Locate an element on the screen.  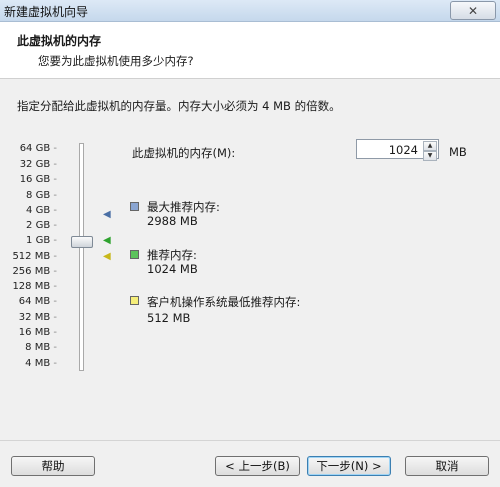
scale-label: 256 MB is located at coordinates (34, 272).